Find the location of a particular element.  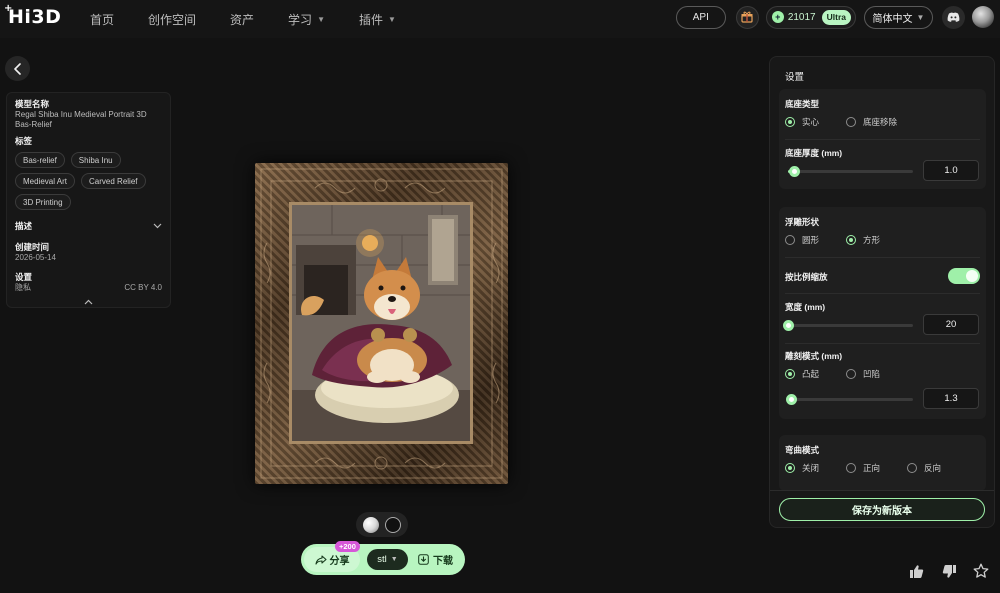

carve-depth-slider is located at coordinates (849, 399).